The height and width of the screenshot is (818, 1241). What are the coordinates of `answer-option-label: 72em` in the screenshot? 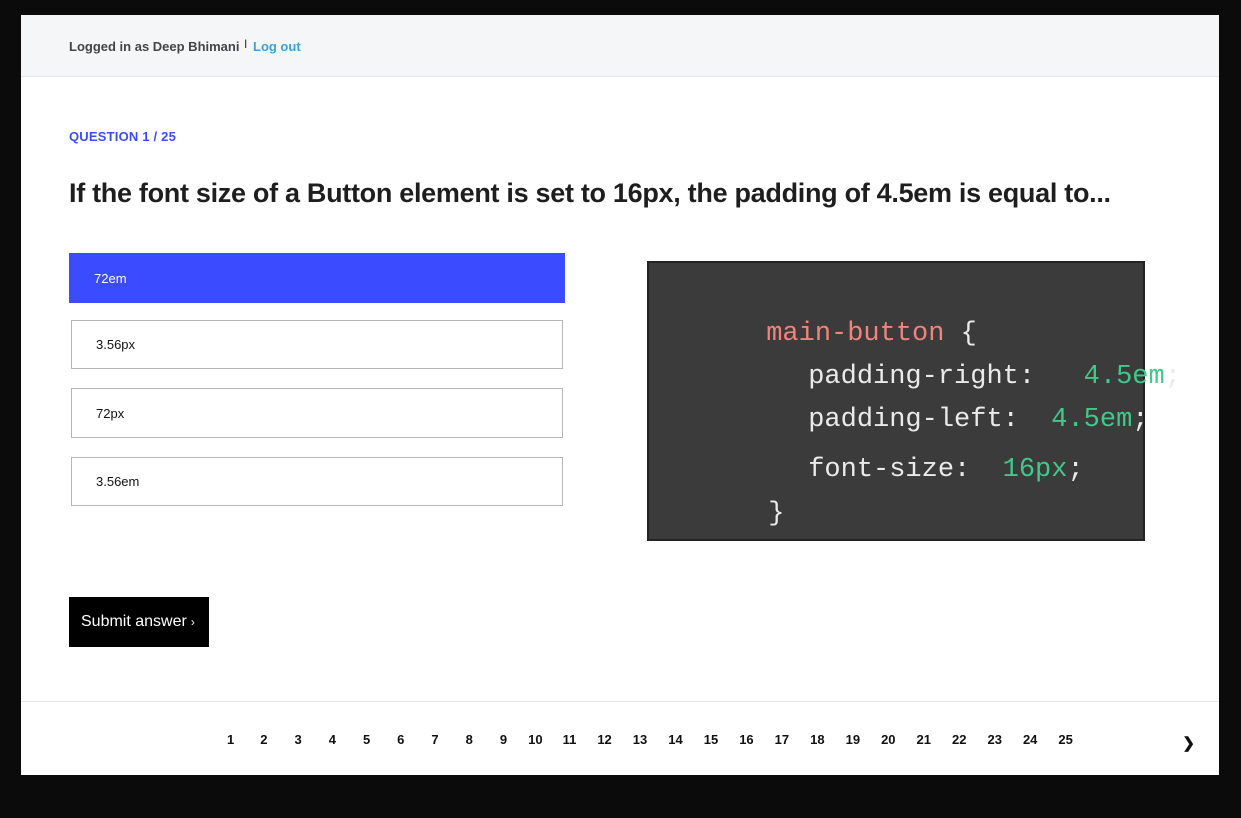 It's located at (110, 278).